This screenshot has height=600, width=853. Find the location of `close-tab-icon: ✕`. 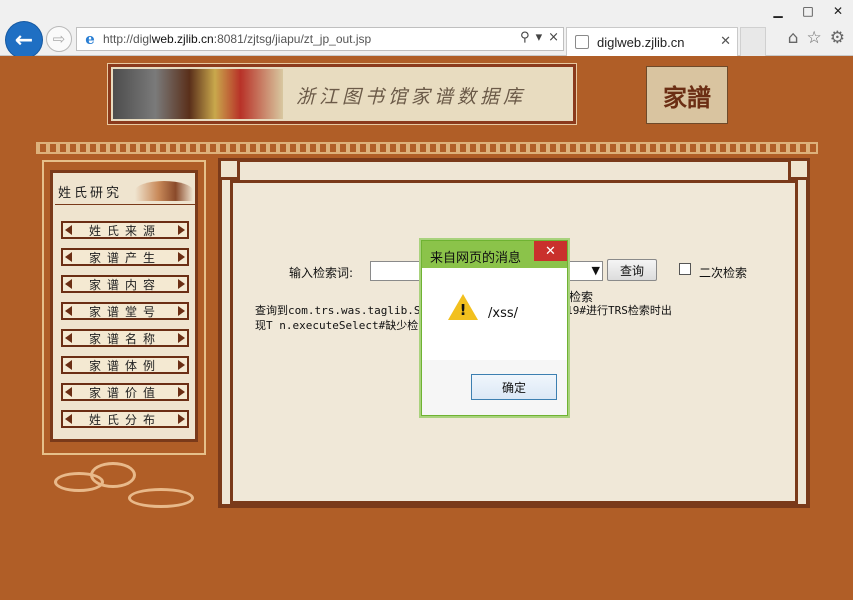

close-tab-icon: ✕ is located at coordinates (725, 41).